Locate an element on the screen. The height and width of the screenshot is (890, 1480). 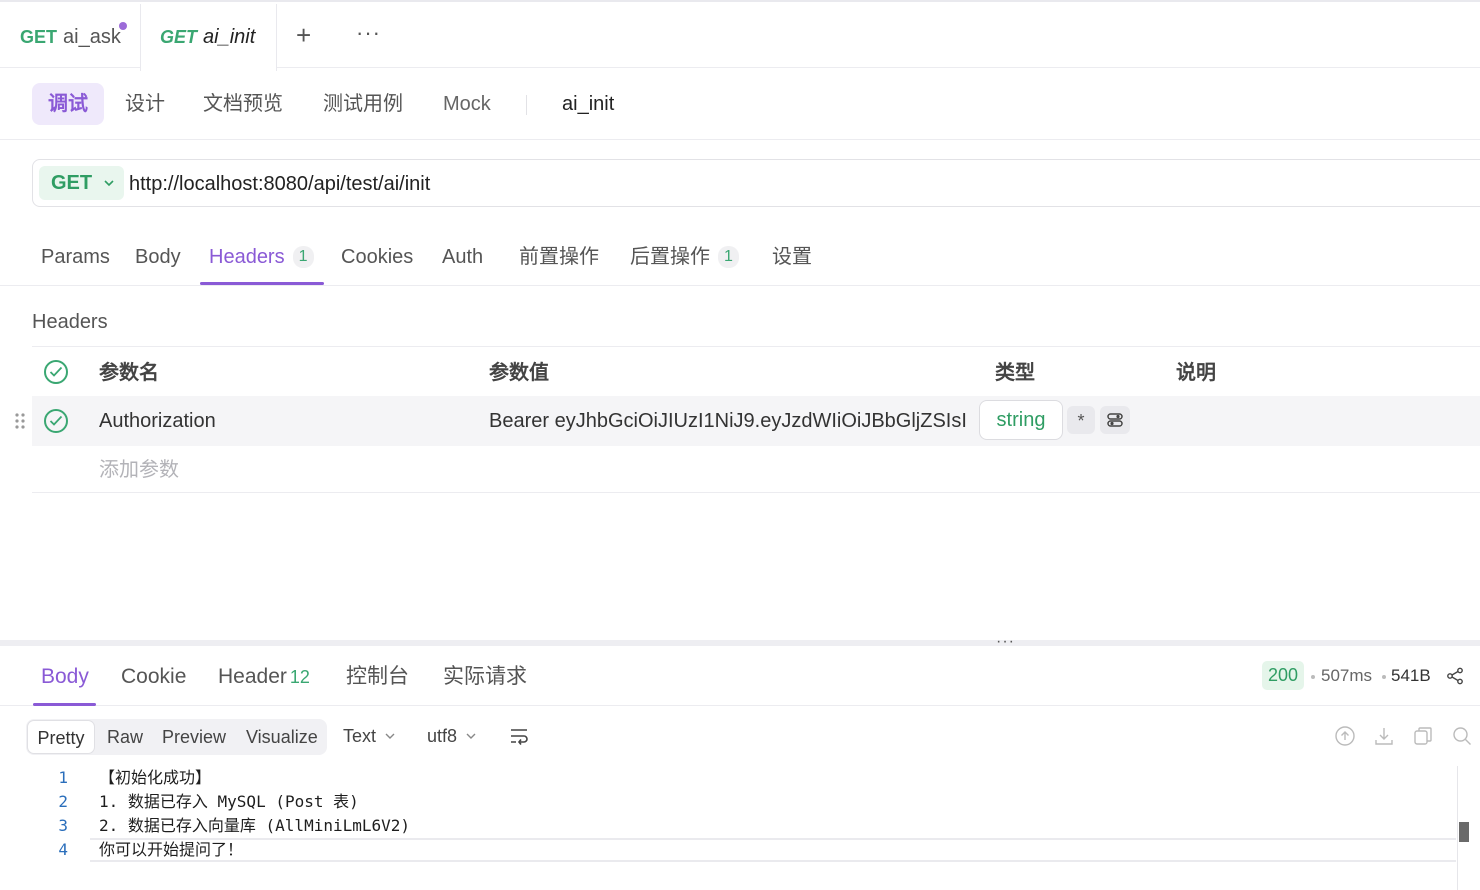
tab-response-body: Body is located at coordinates (65, 677).